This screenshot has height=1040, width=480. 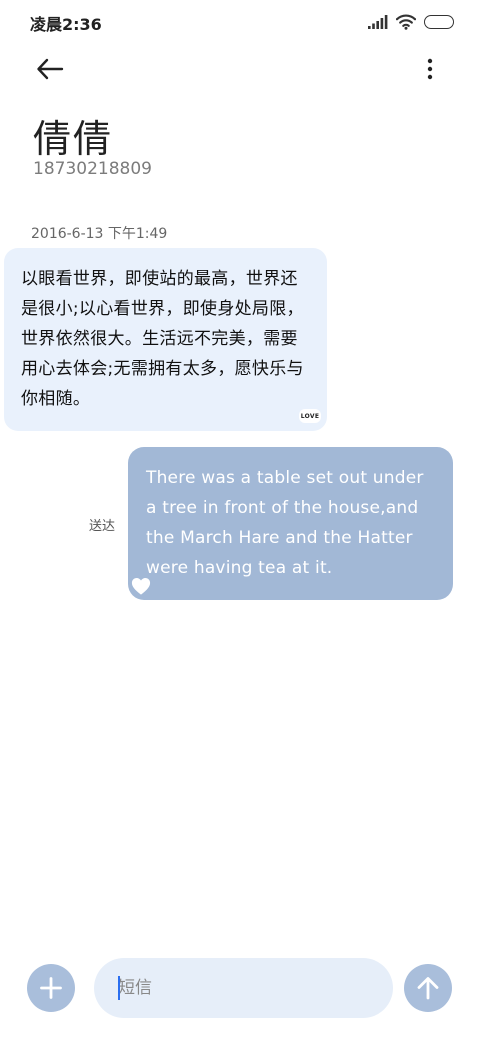 What do you see at coordinates (406, 22) in the screenshot?
I see `wifi-icon` at bounding box center [406, 22].